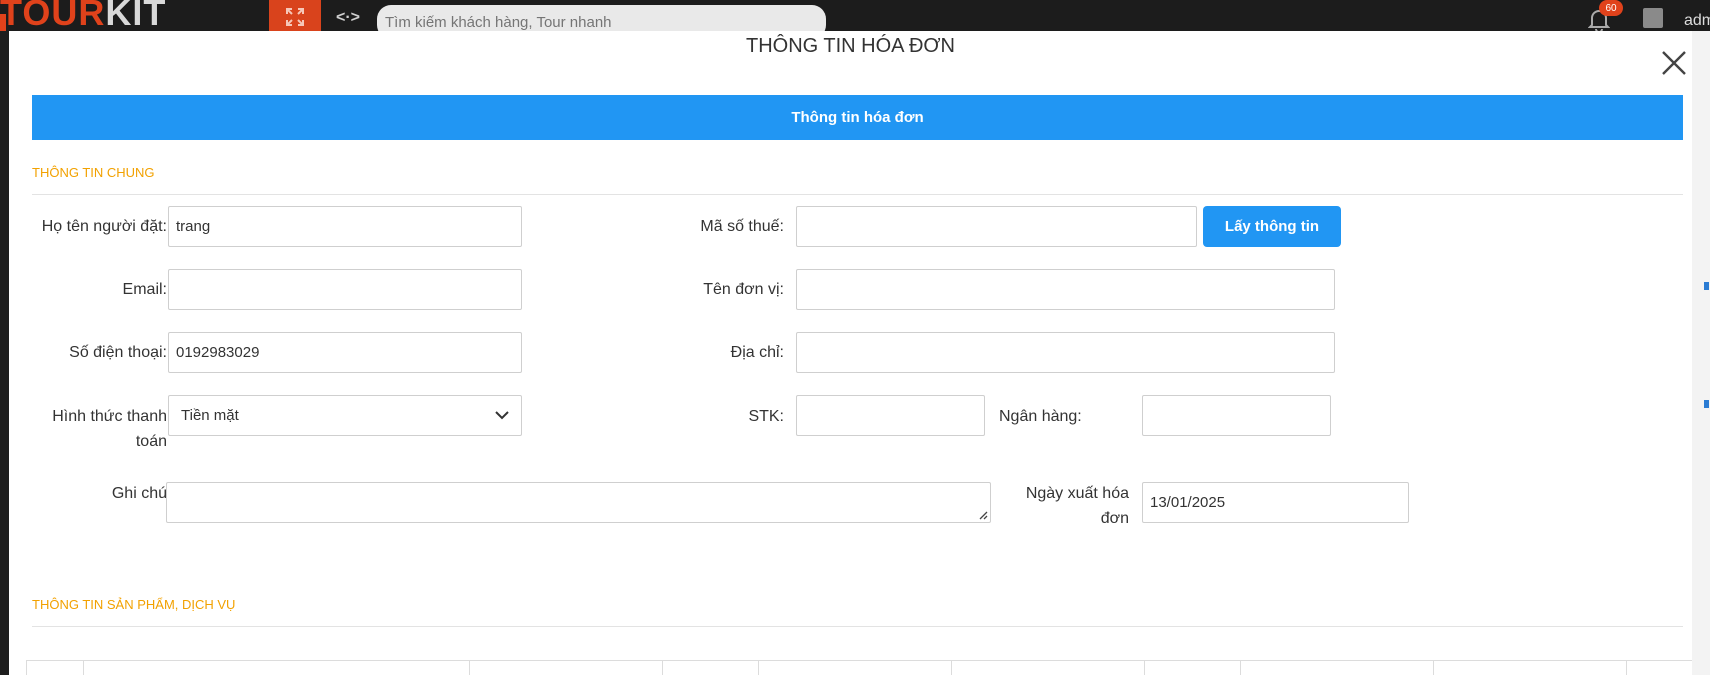 This screenshot has height=675, width=1710. What do you see at coordinates (134, 604) in the screenshot?
I see `section-title-products: THÔNG TIN SẢN PHẨM, DỊCH VỤ` at bounding box center [134, 604].